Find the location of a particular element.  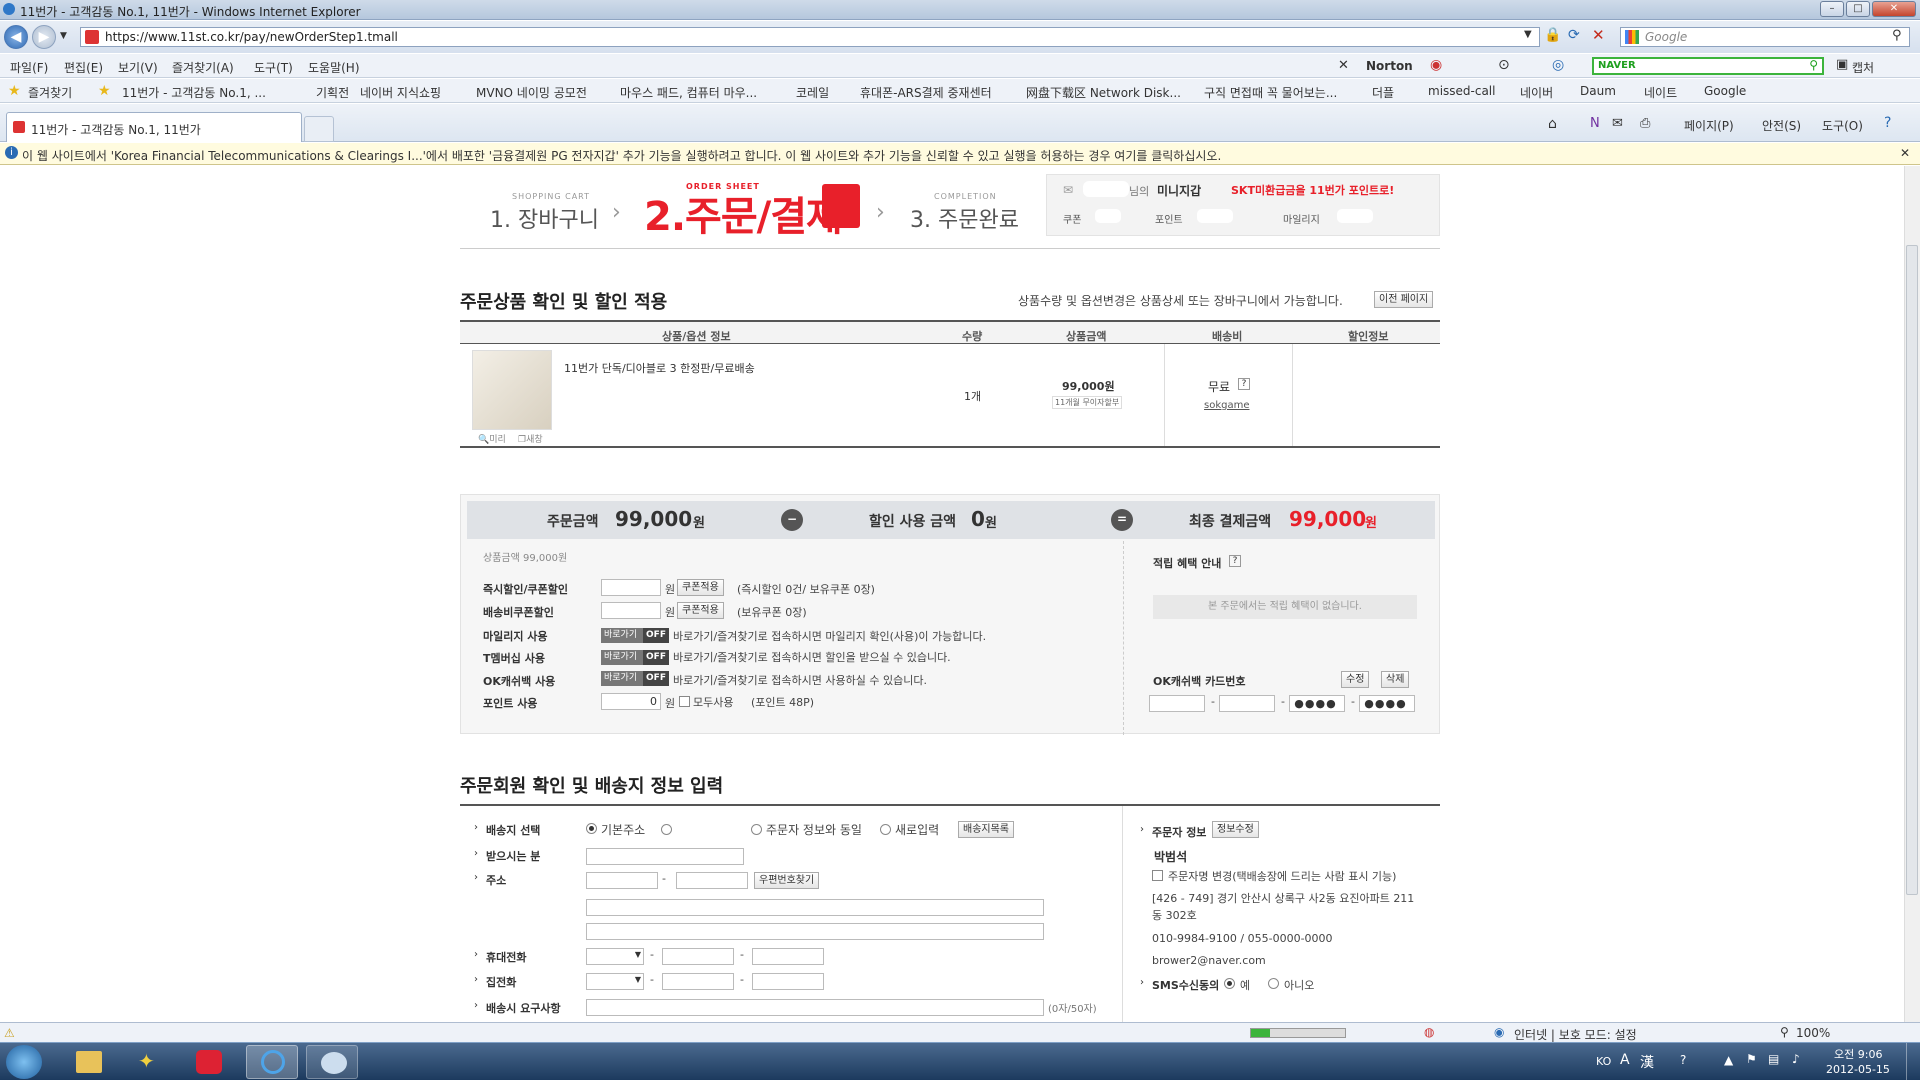

okcard-edit-button: 수정 is located at coordinates (1355, 679).